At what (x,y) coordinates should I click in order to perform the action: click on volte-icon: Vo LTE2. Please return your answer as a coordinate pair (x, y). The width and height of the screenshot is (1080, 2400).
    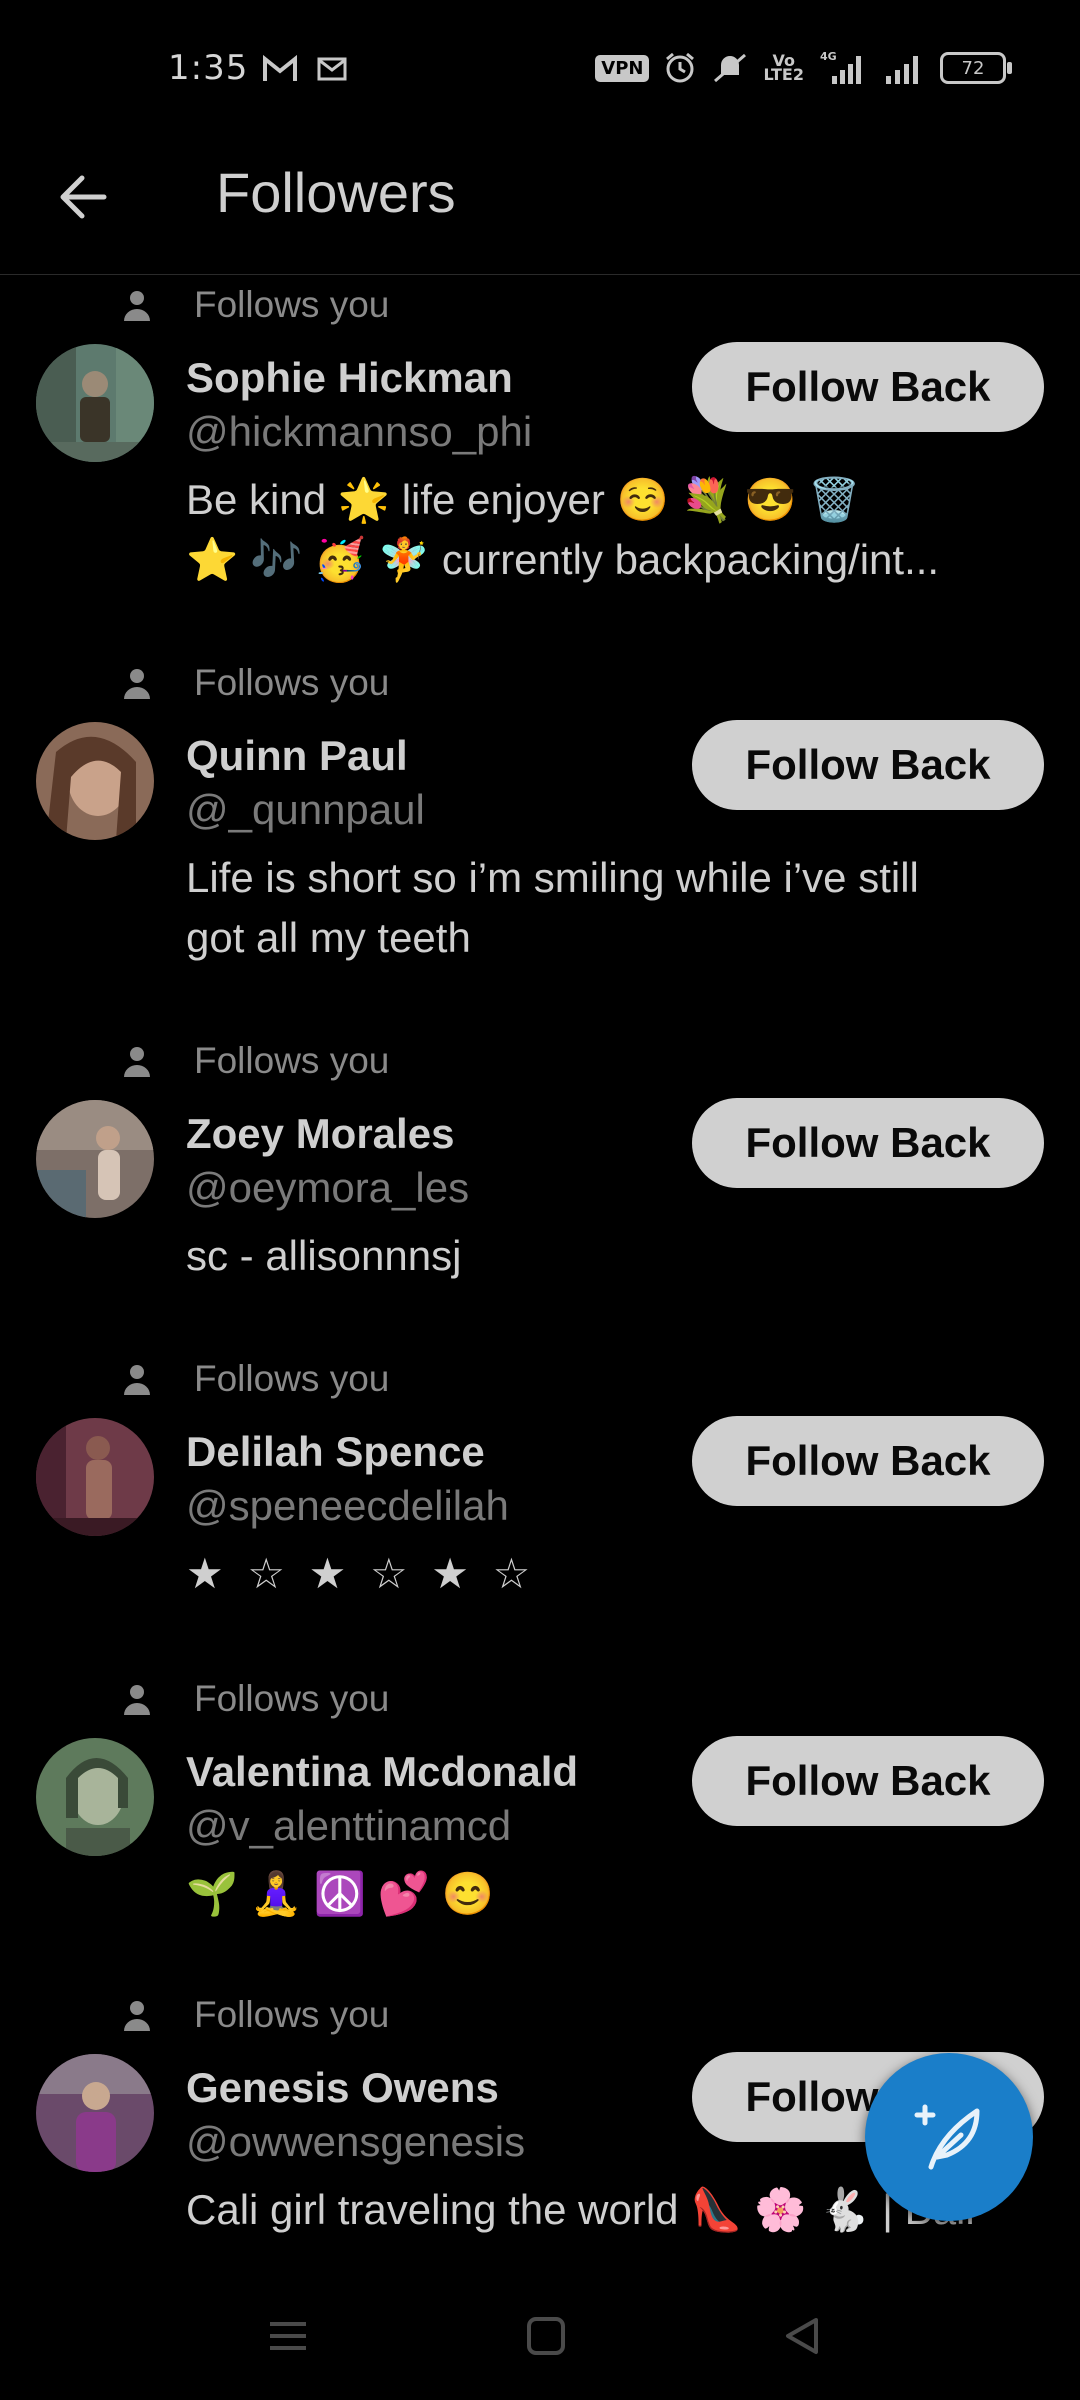
    Looking at the image, I should click on (783, 67).